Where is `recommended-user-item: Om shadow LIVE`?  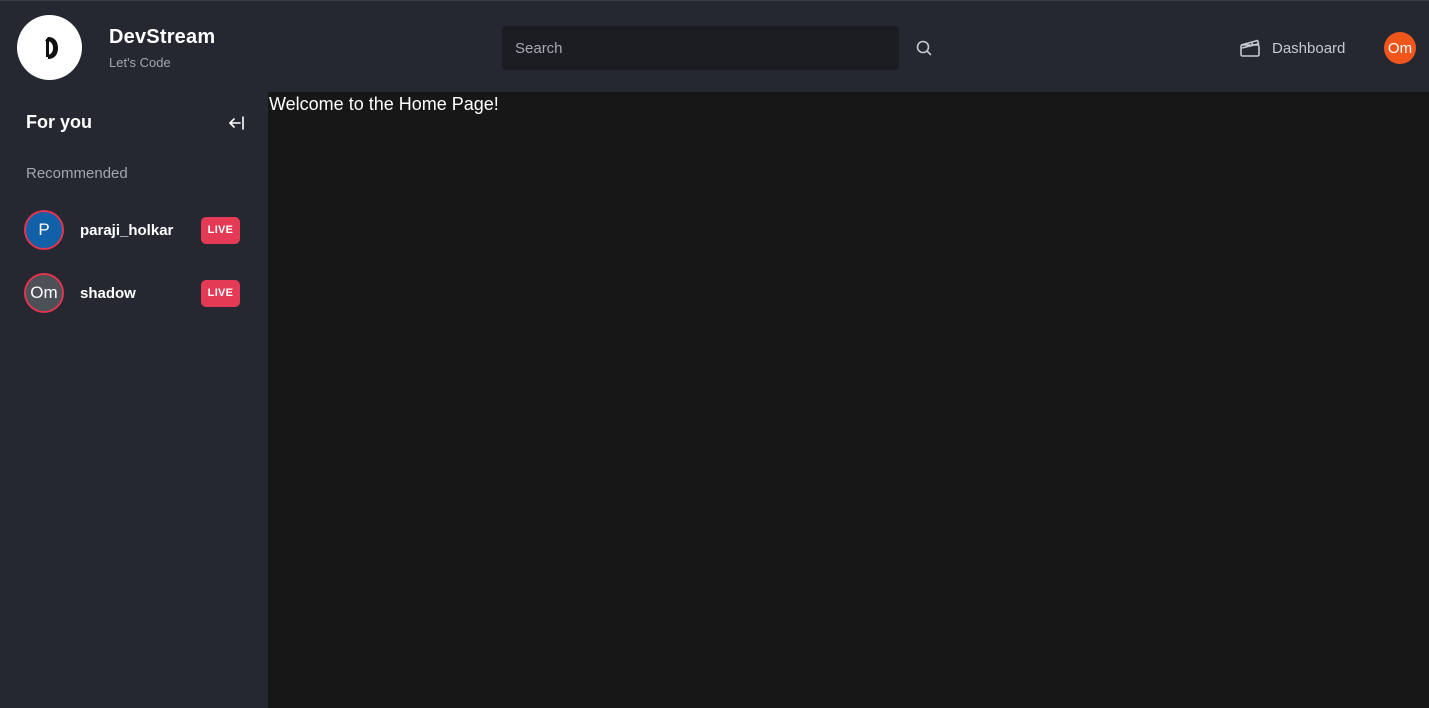 recommended-user-item: Om shadow LIVE is located at coordinates (134, 293).